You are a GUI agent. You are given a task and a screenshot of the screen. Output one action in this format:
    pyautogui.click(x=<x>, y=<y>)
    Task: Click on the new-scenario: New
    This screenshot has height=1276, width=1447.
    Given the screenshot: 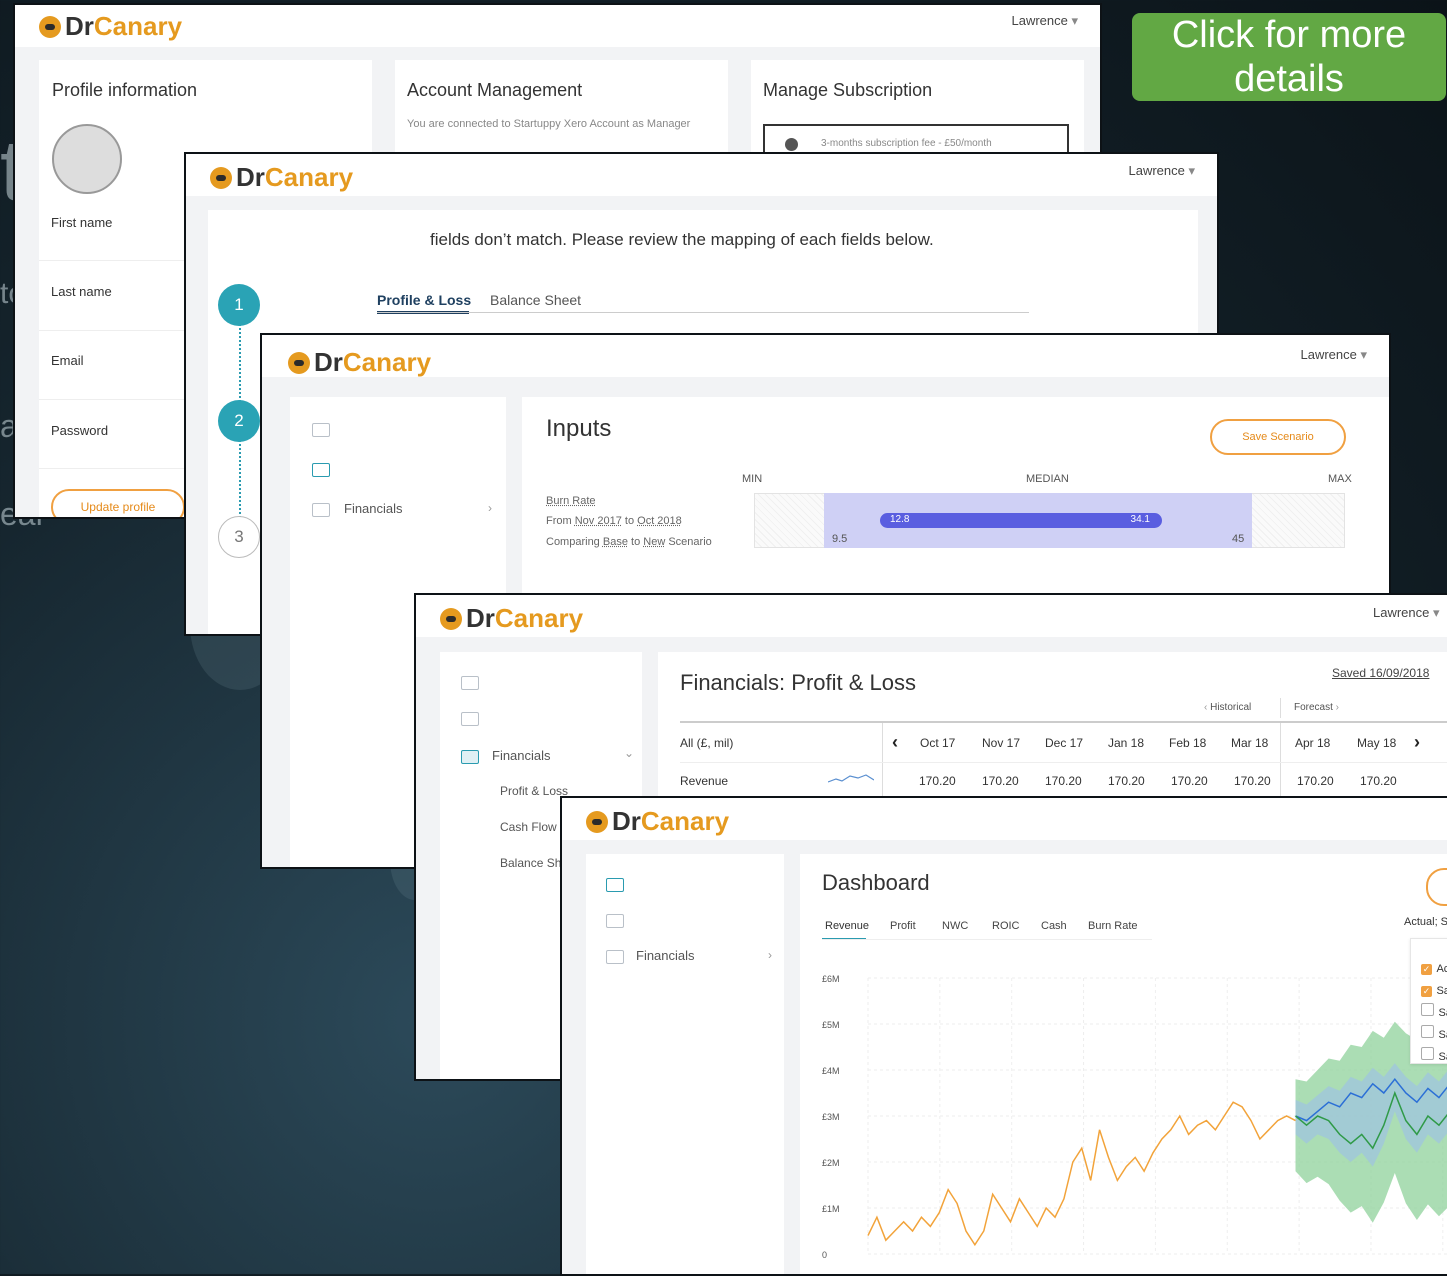 What is the action you would take?
    pyautogui.click(x=654, y=542)
    